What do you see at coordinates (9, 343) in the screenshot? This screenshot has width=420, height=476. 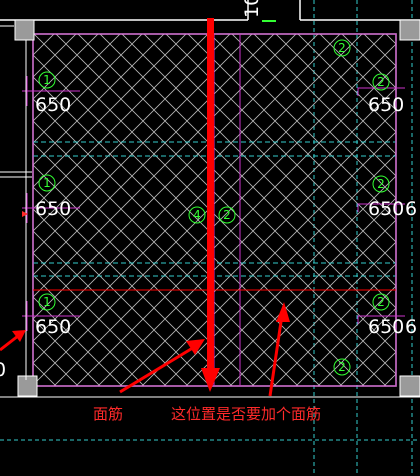 I see `edge-arrow-shaft` at bounding box center [9, 343].